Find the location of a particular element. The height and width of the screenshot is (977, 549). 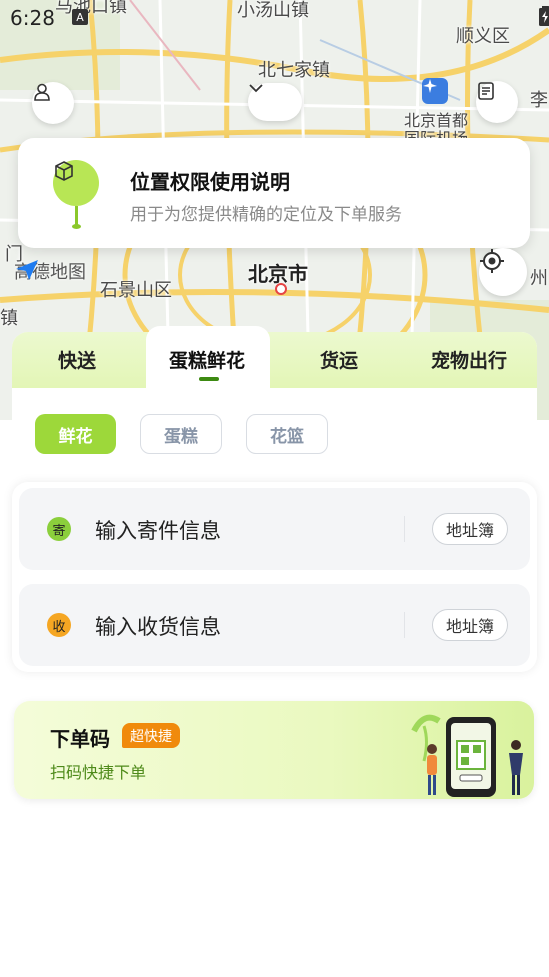

profile-button is located at coordinates (53, 103).